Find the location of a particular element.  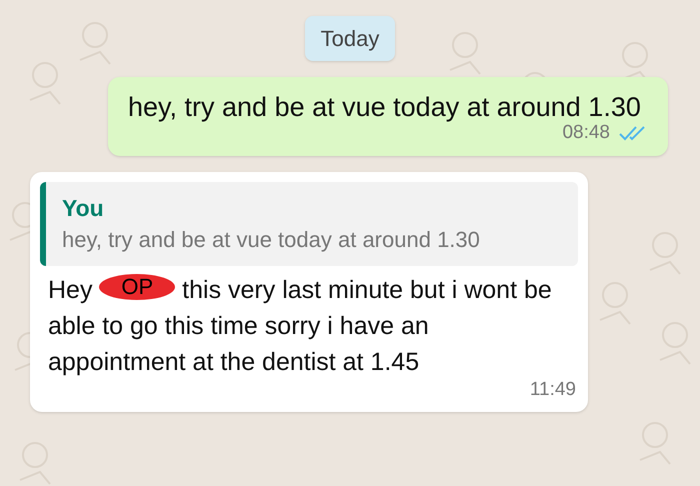

quote-text: hey, try and be at vue today at around 1.30 is located at coordinates (271, 240).